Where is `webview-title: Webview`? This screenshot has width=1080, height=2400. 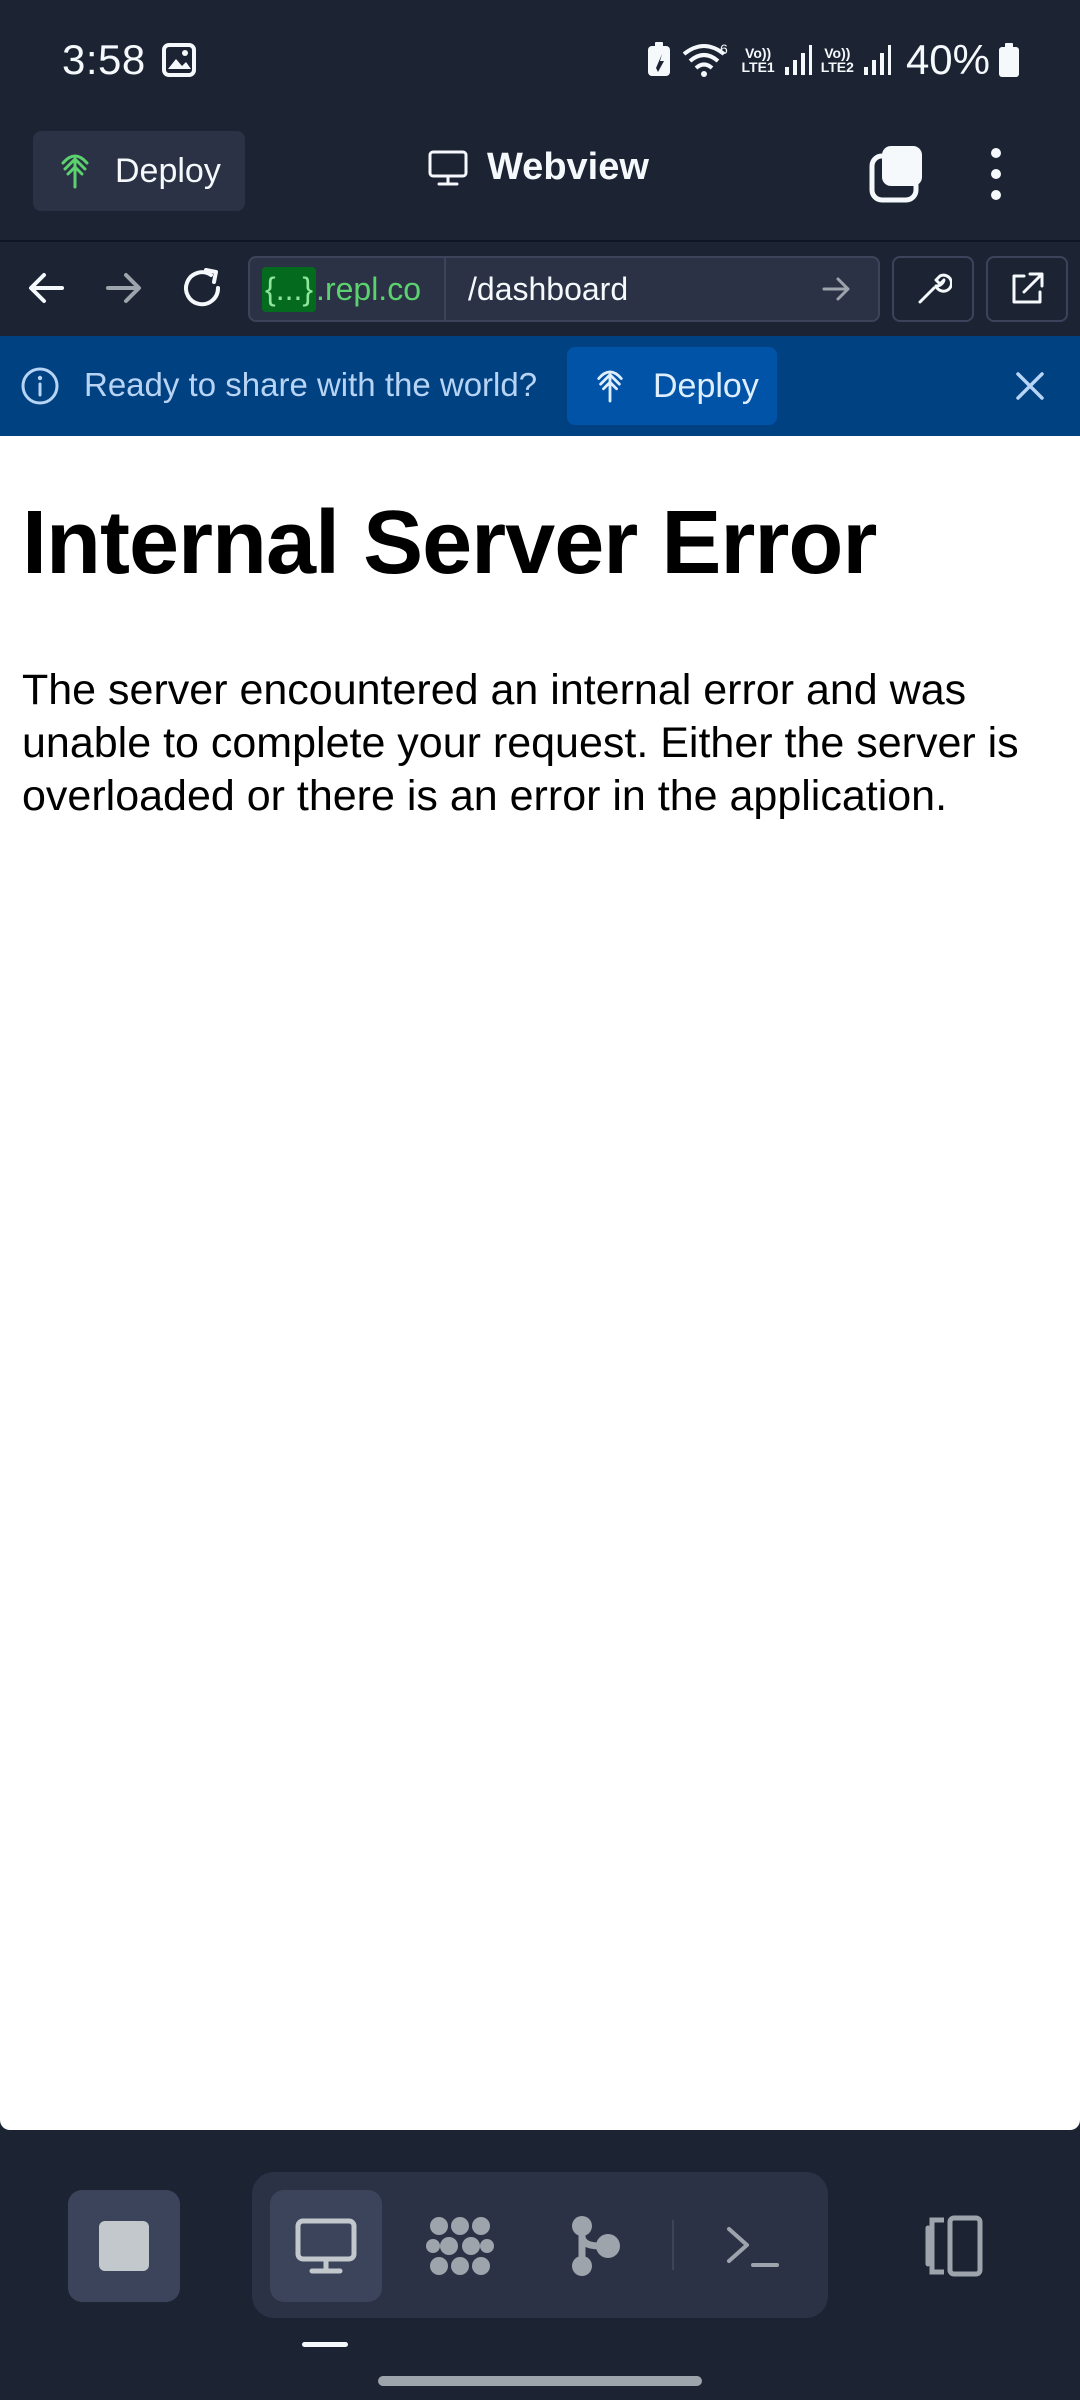 webview-title: Webview is located at coordinates (538, 167).